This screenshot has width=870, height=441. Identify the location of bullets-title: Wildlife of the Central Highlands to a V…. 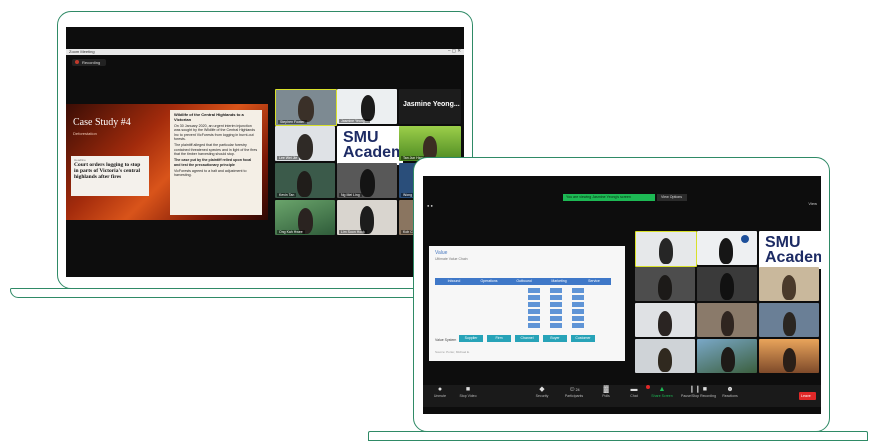
(209, 117).